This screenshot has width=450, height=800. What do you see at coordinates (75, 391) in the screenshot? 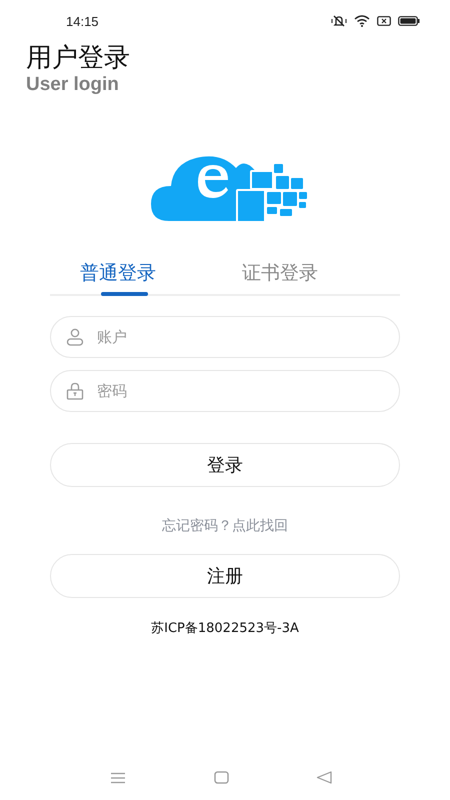
I see `lock-icon` at bounding box center [75, 391].